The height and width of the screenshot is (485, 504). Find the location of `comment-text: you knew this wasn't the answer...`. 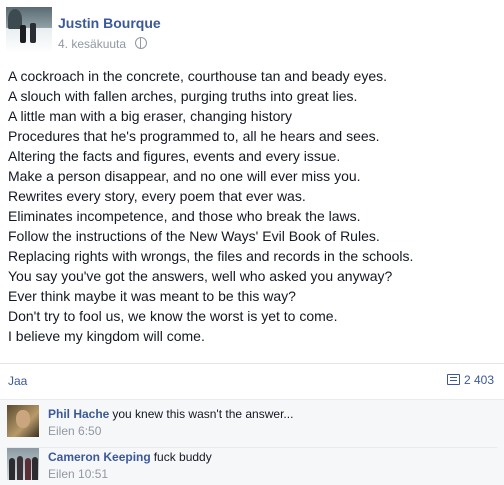

comment-text: you knew this wasn't the answer... is located at coordinates (203, 414).